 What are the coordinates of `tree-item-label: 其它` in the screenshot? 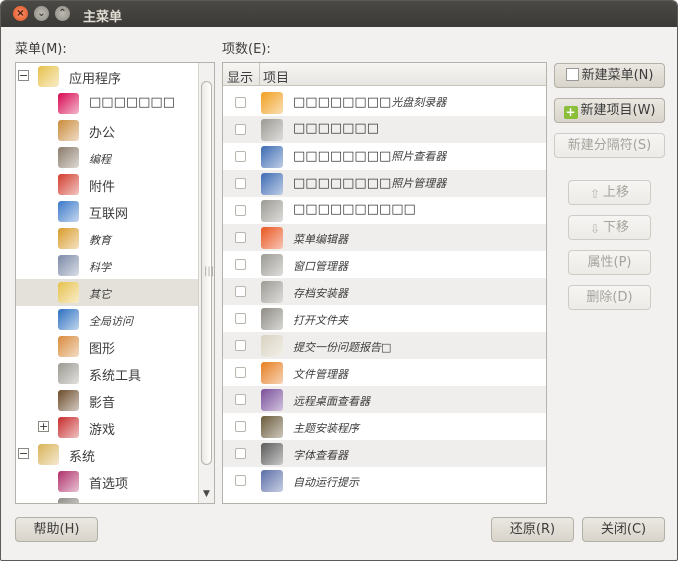 It's located at (100, 294).